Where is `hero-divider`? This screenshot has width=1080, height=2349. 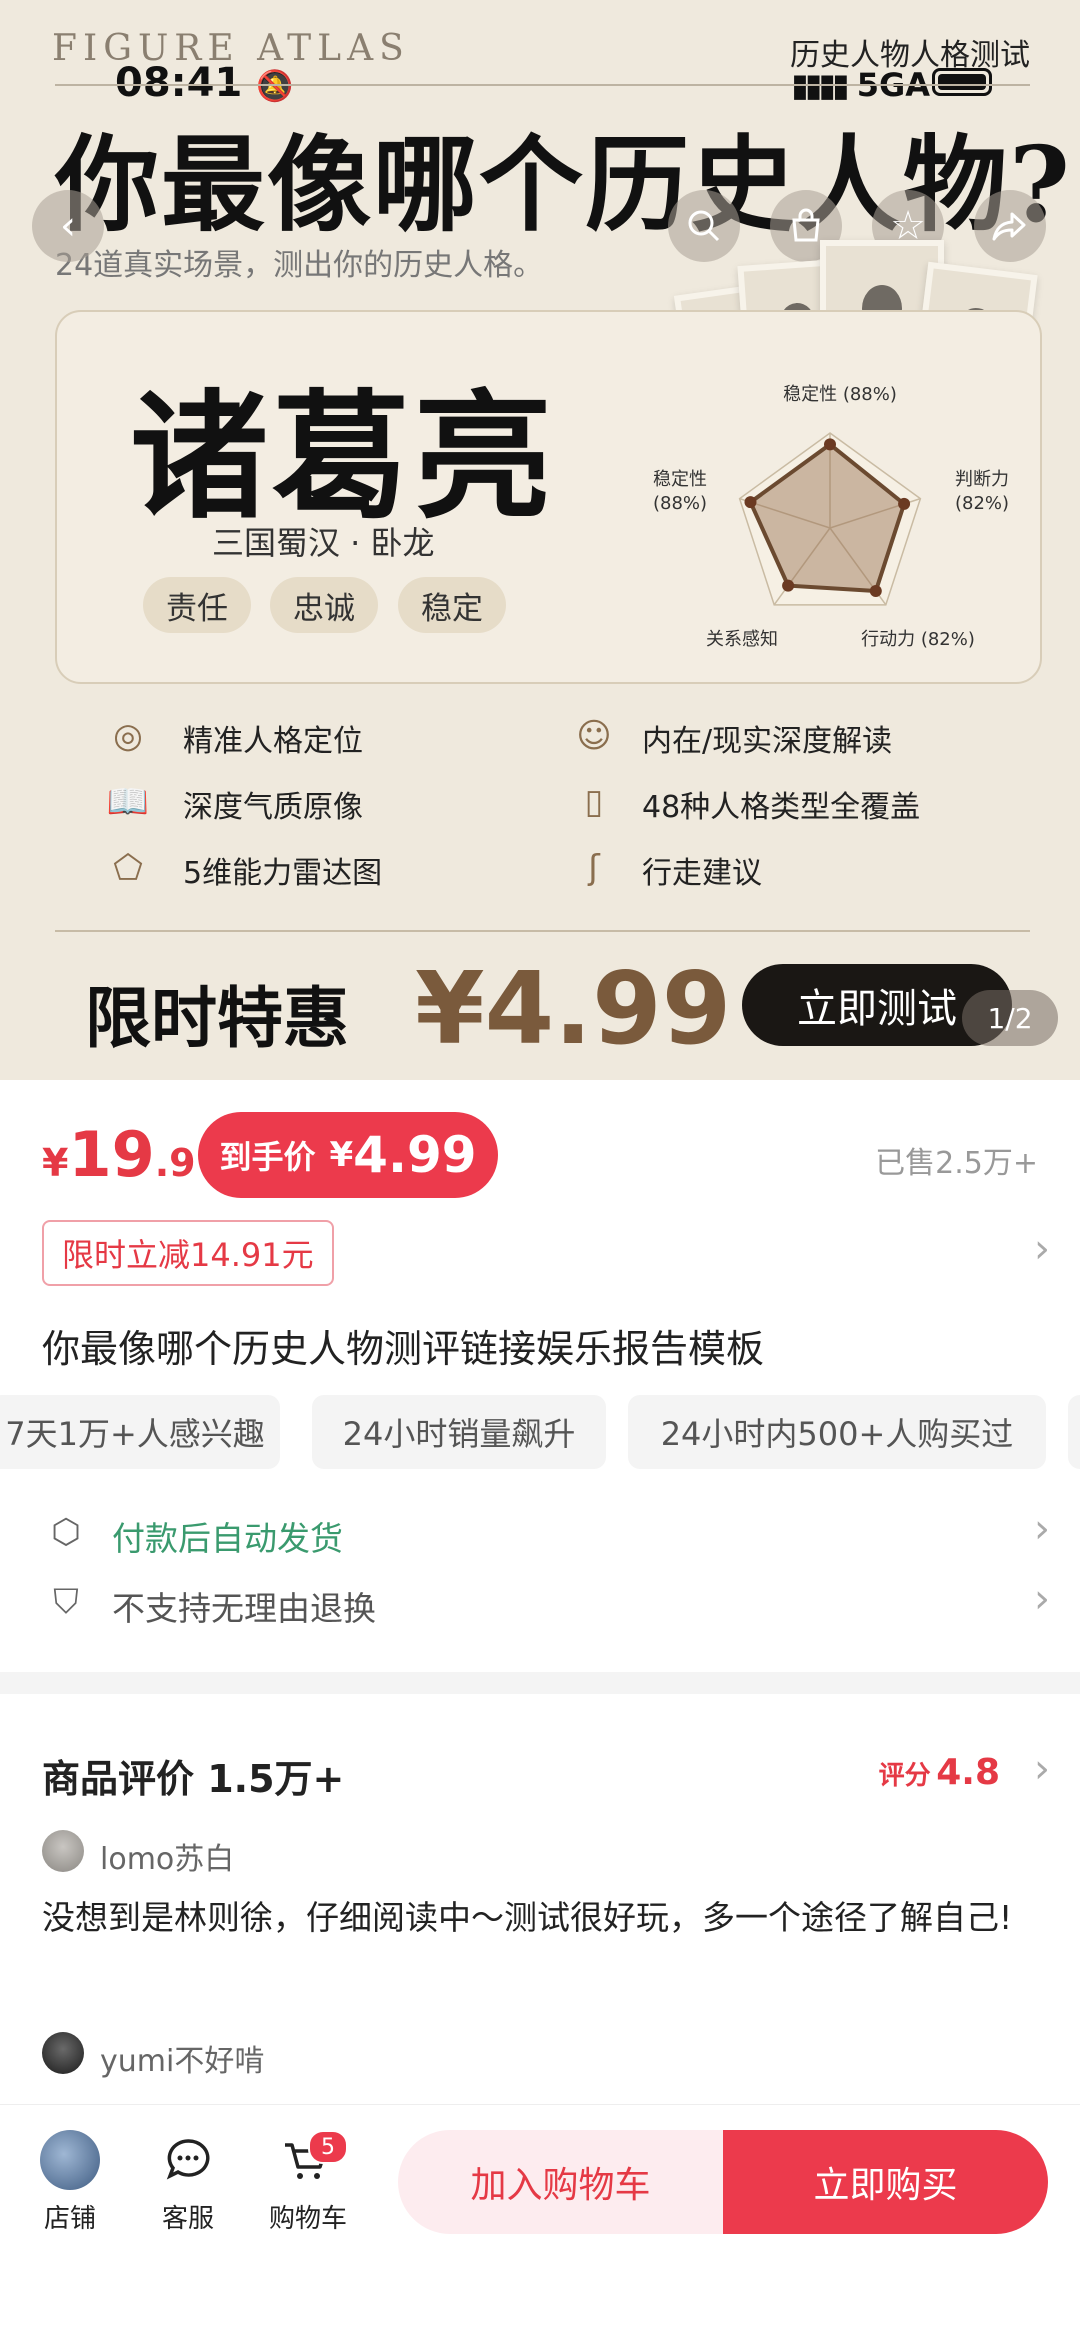
hero-divider is located at coordinates (542, 931).